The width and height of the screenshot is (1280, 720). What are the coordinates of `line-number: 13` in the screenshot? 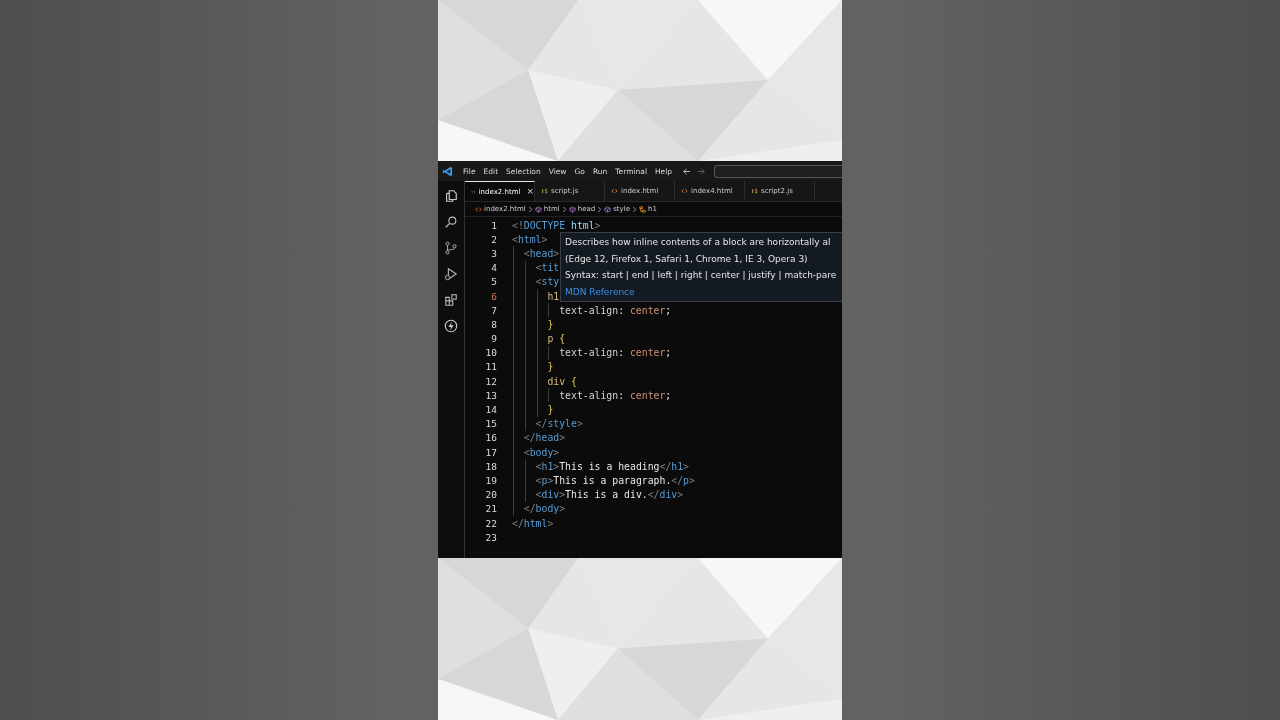 It's located at (490, 395).